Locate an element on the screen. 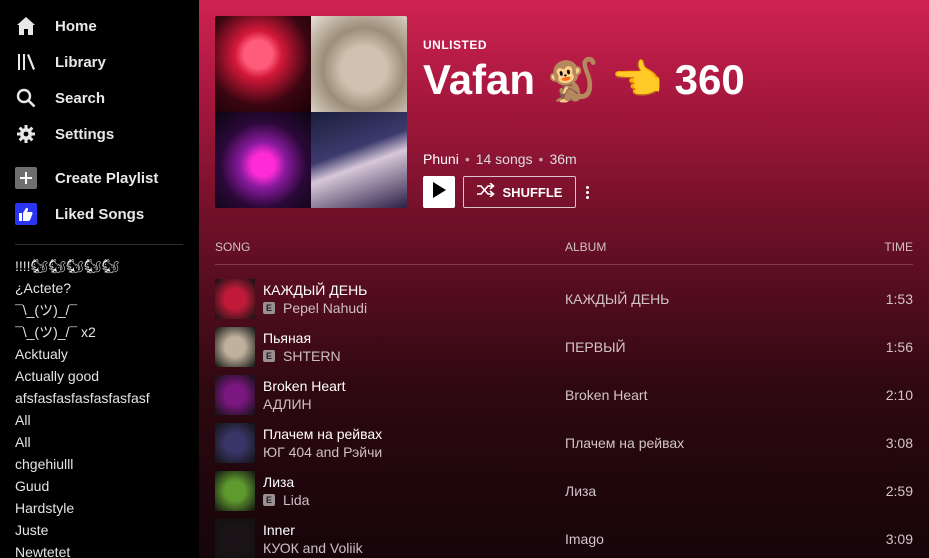 The height and width of the screenshot is (558, 929). playlist-item: !!!!🐿🐿🐿🐿🐿 is located at coordinates (107, 266).